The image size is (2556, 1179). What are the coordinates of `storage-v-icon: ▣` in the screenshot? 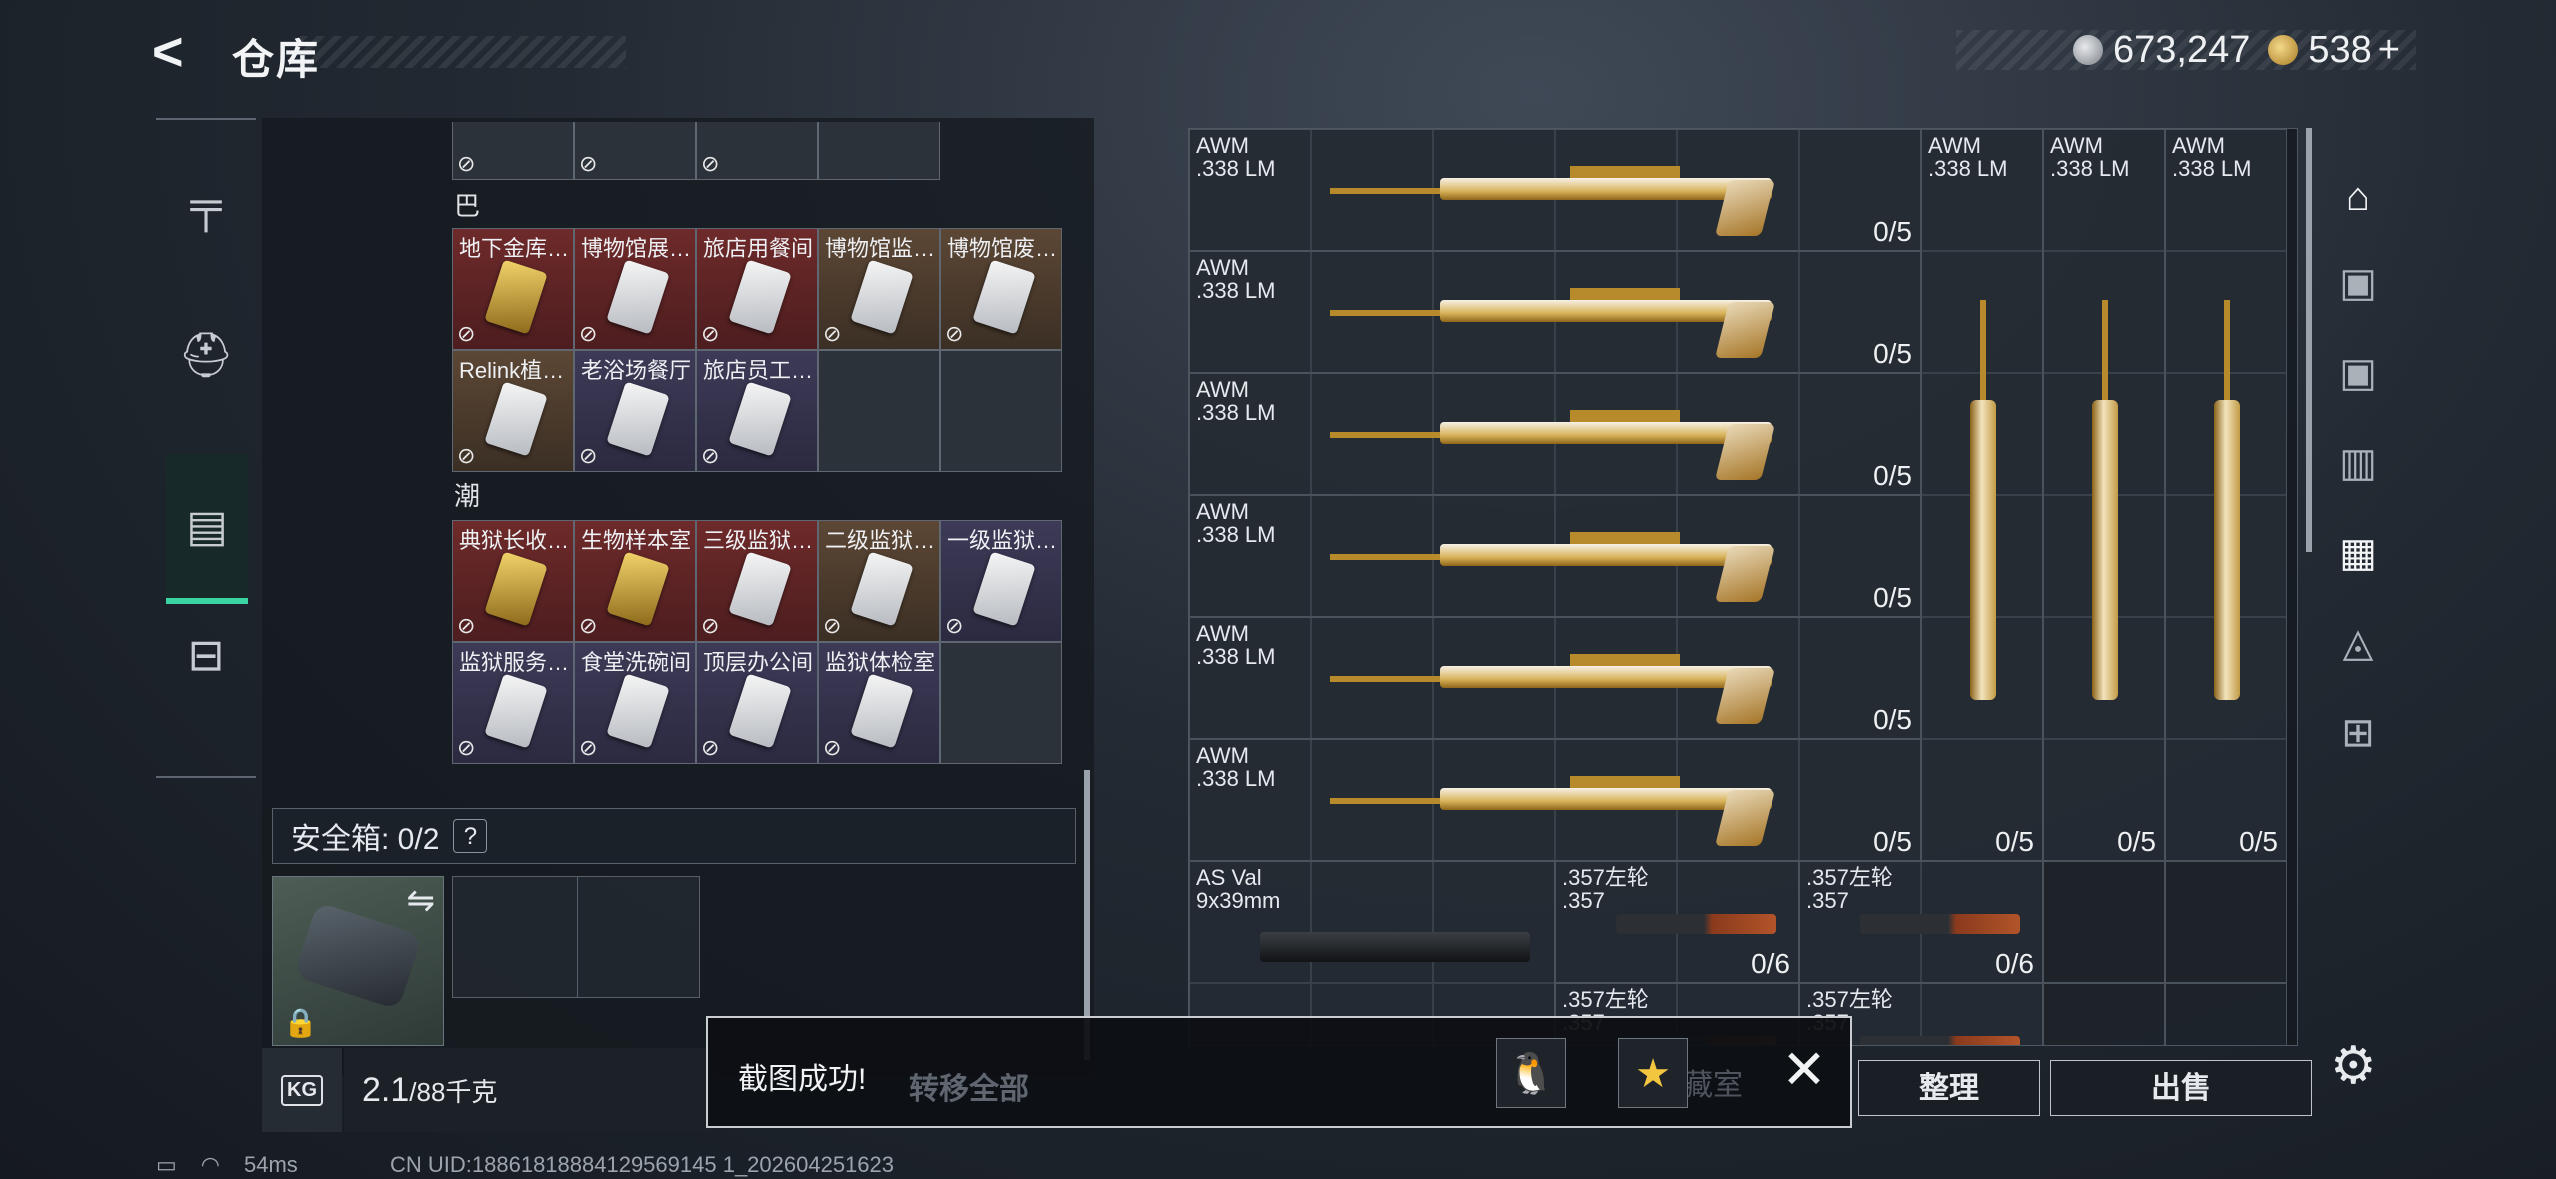 It's located at (2358, 373).